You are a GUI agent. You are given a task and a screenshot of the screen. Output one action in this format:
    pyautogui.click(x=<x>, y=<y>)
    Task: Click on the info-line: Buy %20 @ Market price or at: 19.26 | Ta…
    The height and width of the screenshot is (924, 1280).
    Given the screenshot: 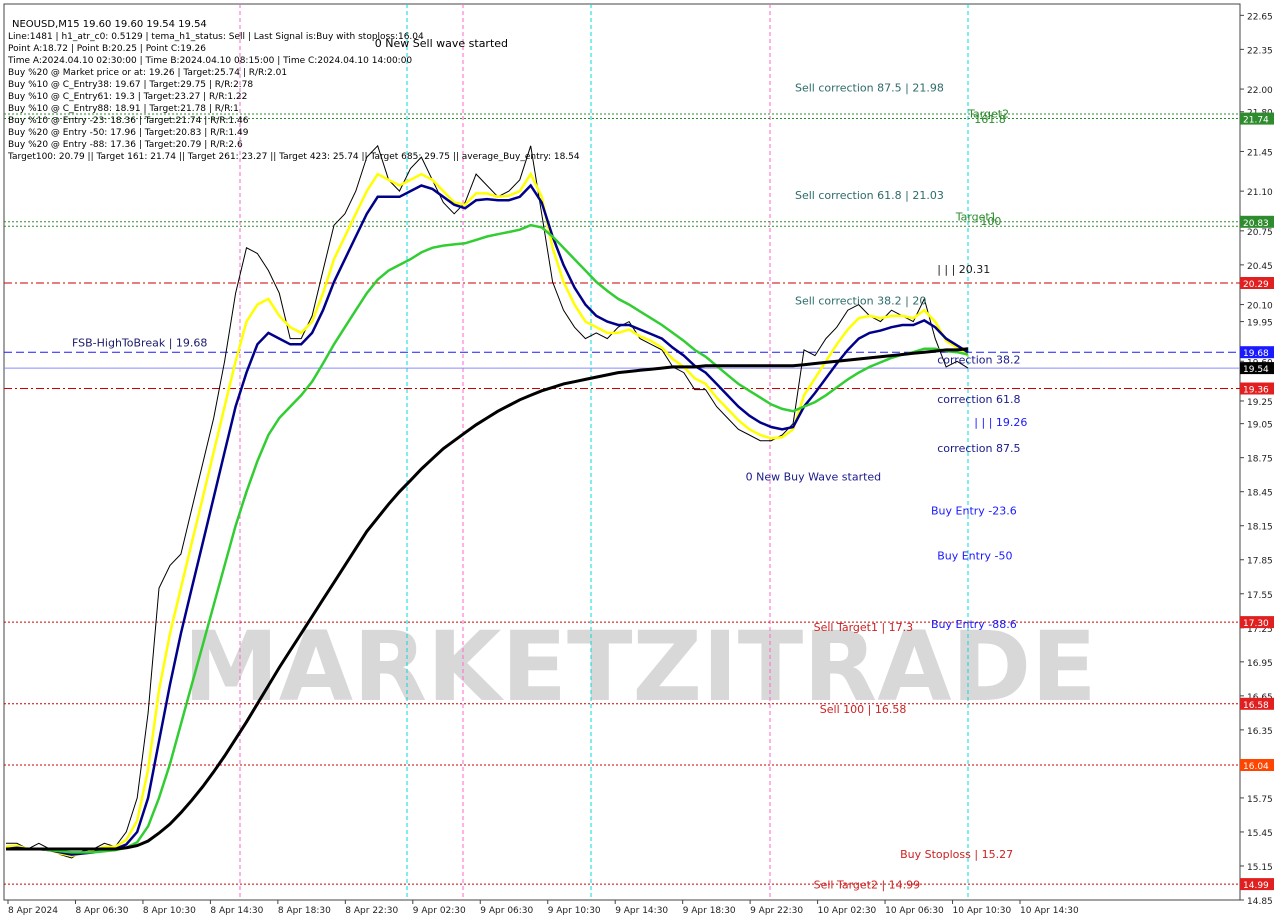 What is the action you would take?
    pyautogui.click(x=147, y=73)
    